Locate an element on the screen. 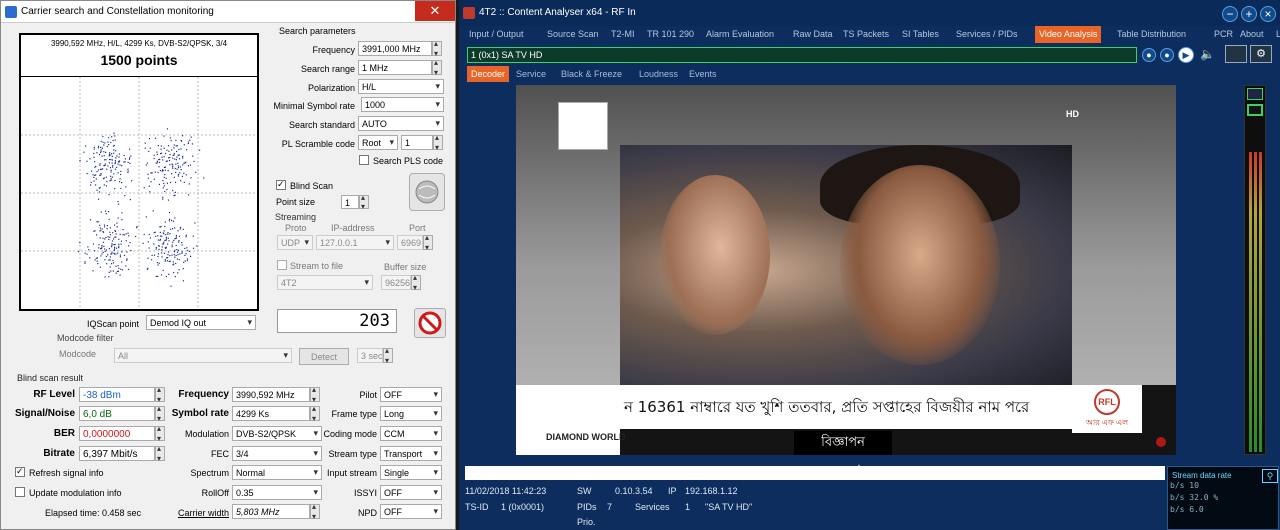  ber-spinner is located at coordinates (160, 433).